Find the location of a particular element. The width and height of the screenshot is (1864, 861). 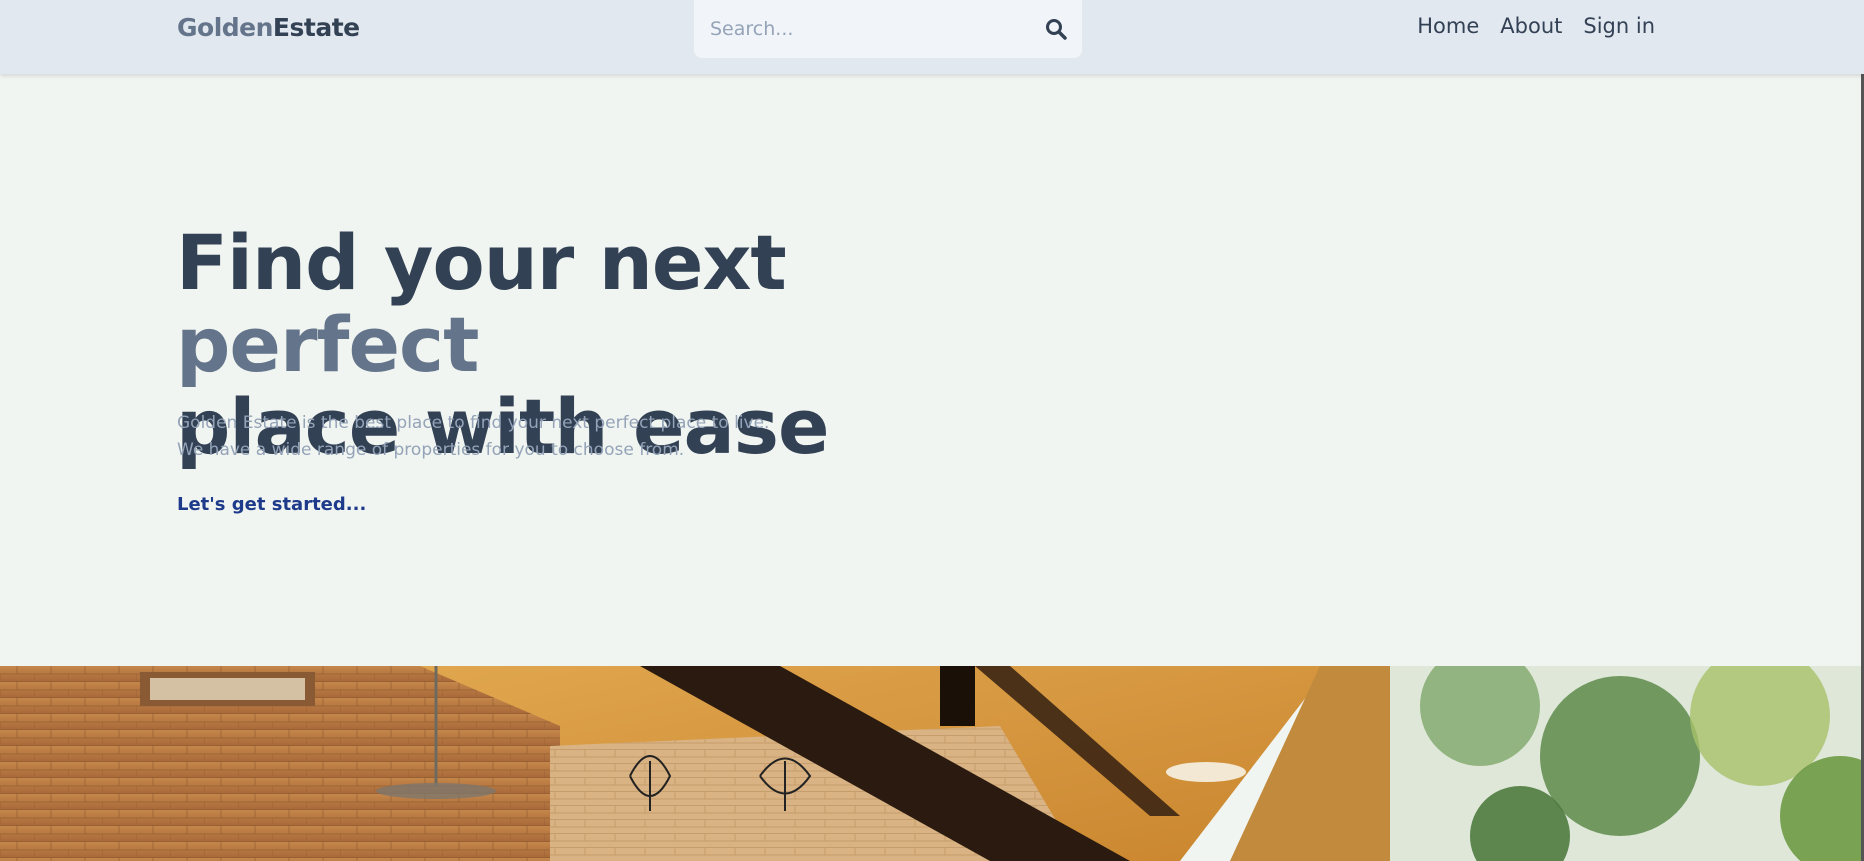

logo-part-golden: Golden is located at coordinates (225, 27).